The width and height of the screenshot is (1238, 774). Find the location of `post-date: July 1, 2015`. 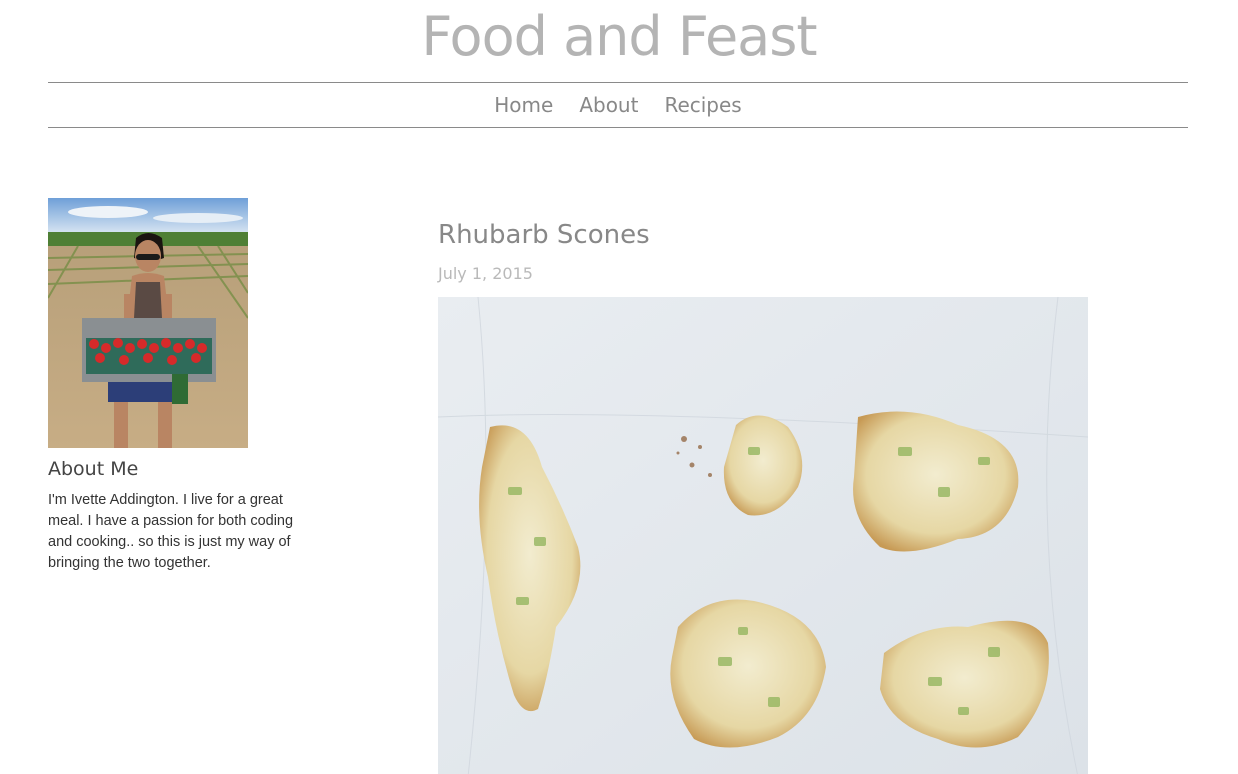

post-date: July 1, 2015 is located at coordinates (485, 273).